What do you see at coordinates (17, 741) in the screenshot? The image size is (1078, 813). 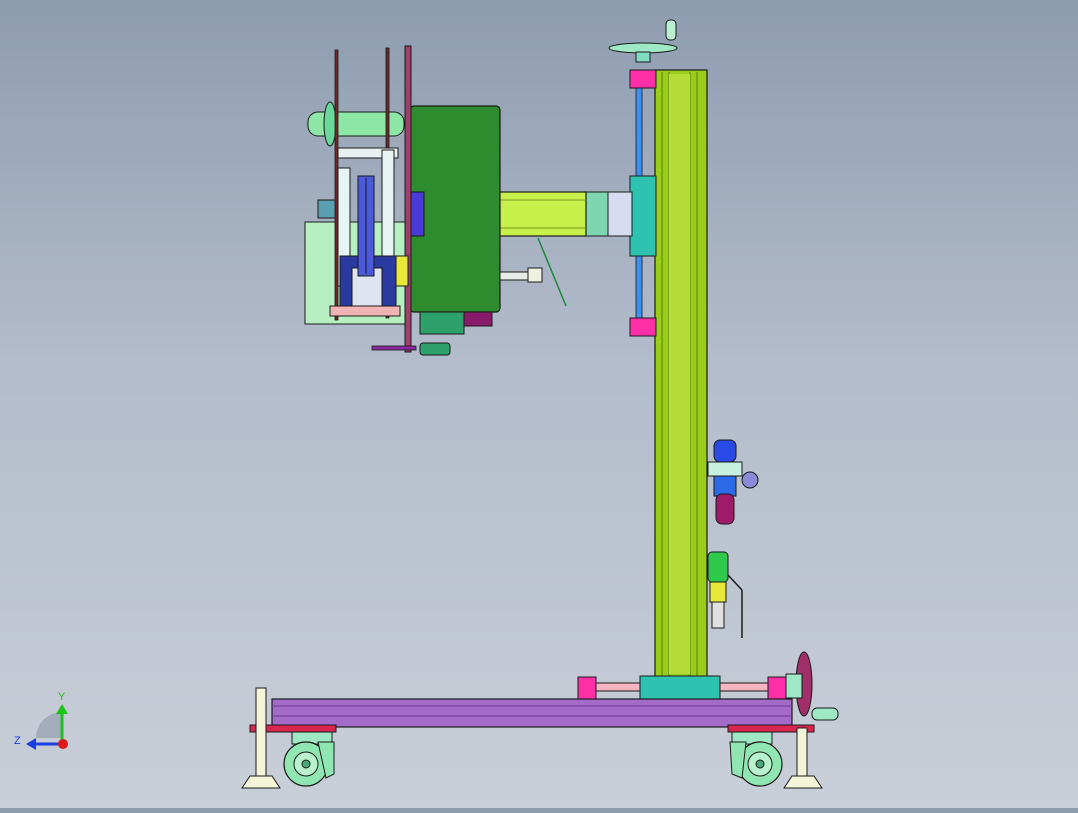 I see `triad-z-label: Z` at bounding box center [17, 741].